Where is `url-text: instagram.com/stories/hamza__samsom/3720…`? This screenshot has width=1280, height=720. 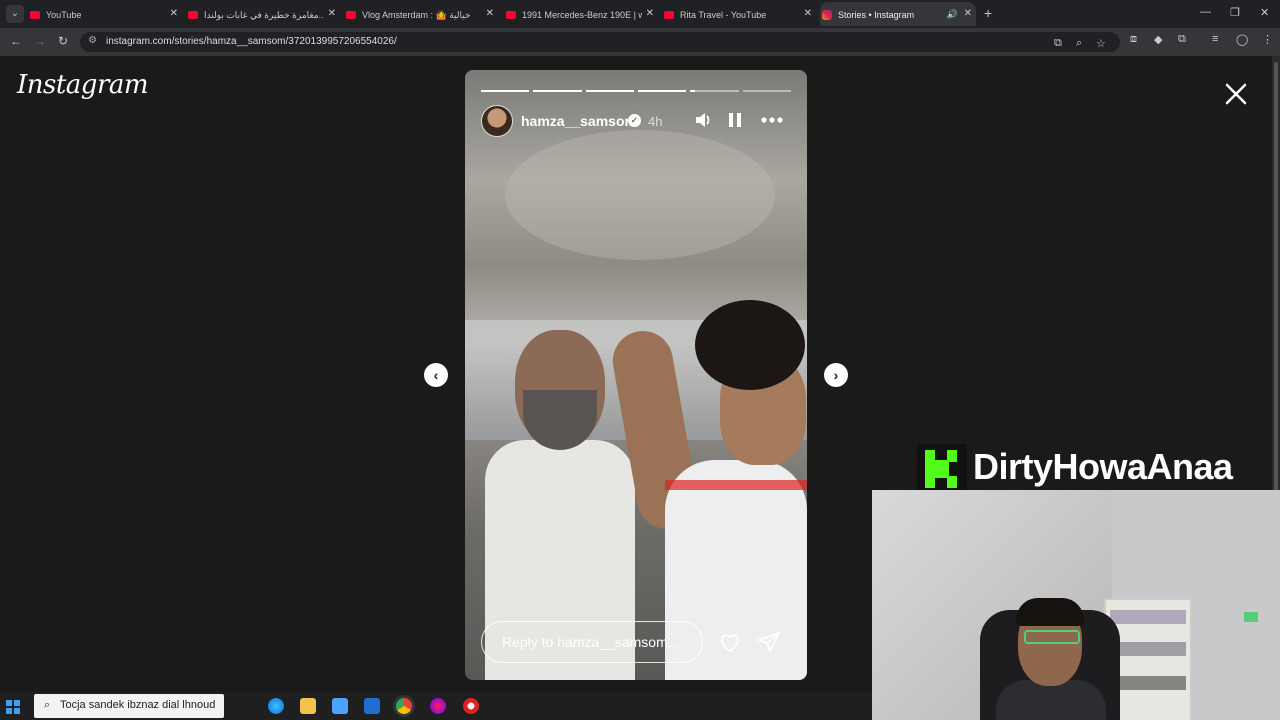 url-text: instagram.com/stories/hamza__samsom/3720… is located at coordinates (251, 41).